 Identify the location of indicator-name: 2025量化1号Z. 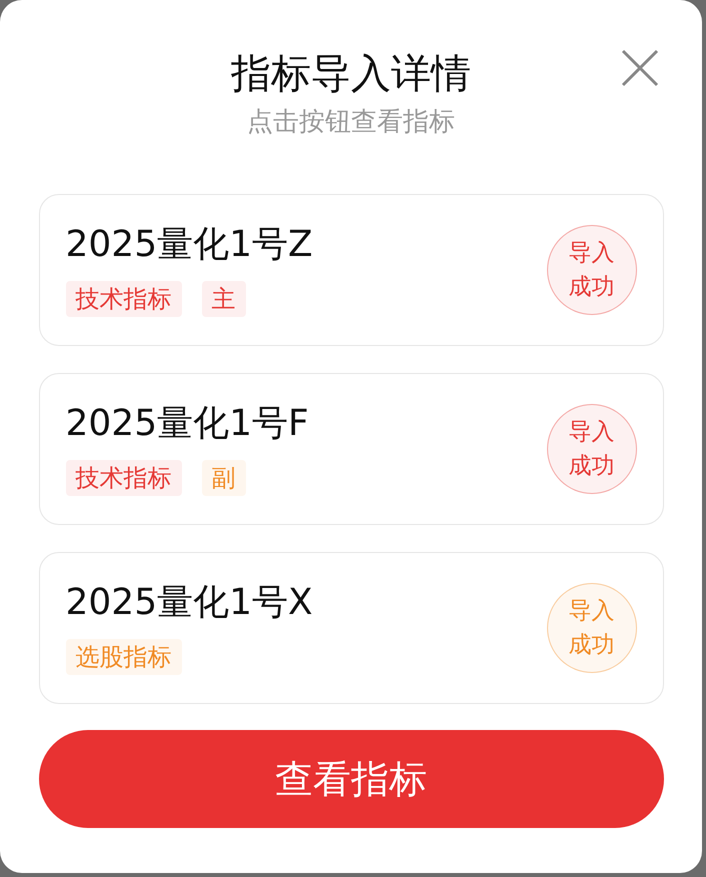
(189, 245).